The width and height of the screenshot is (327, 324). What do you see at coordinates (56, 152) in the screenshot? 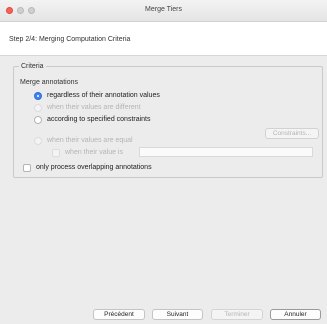
I see `checkbox-value-is` at bounding box center [56, 152].